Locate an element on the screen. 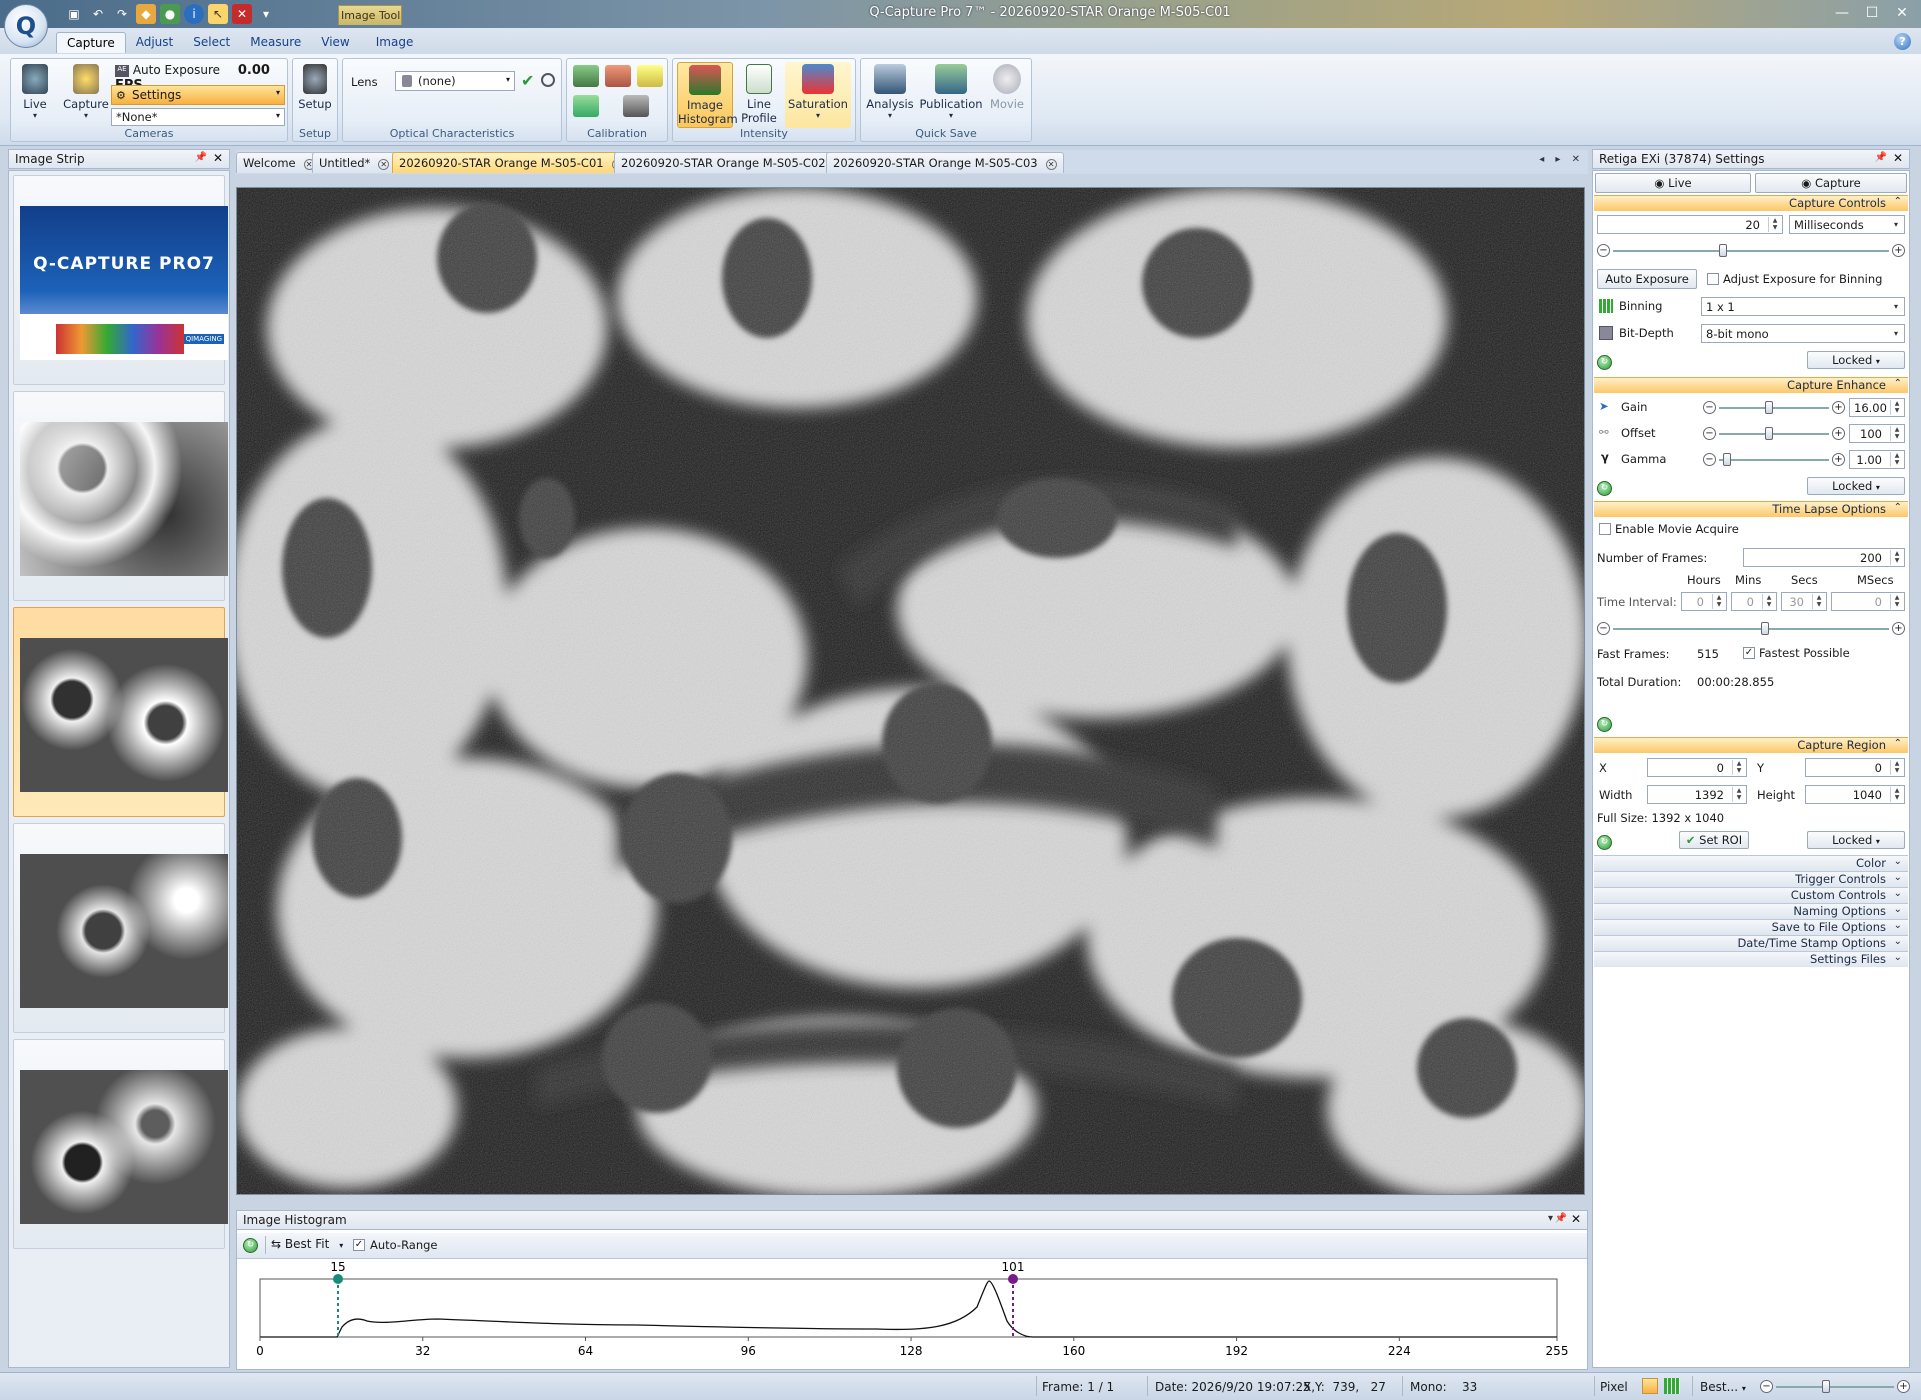  height-input: 1040 ▲ ▼ is located at coordinates (1855, 794).